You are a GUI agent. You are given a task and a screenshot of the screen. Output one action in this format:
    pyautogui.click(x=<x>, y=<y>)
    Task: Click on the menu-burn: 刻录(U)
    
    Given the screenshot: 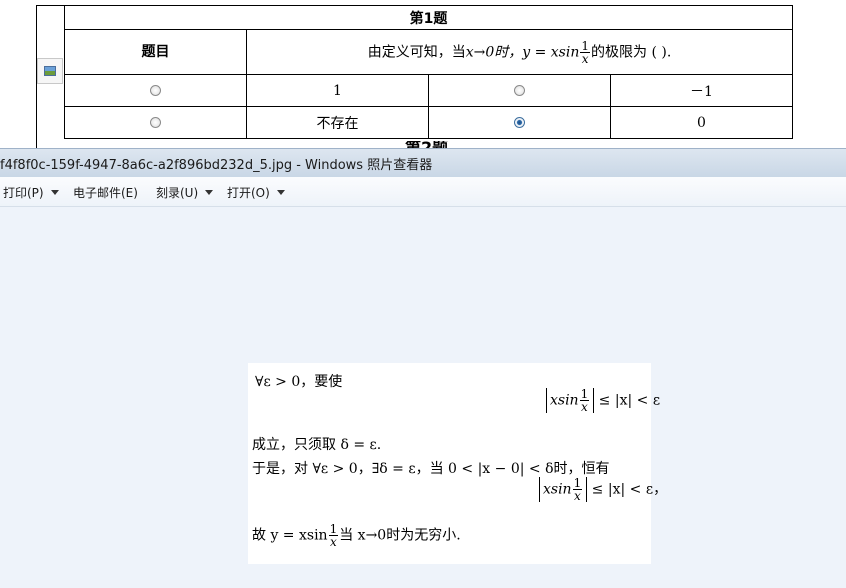 What is the action you would take?
    pyautogui.click(x=185, y=192)
    